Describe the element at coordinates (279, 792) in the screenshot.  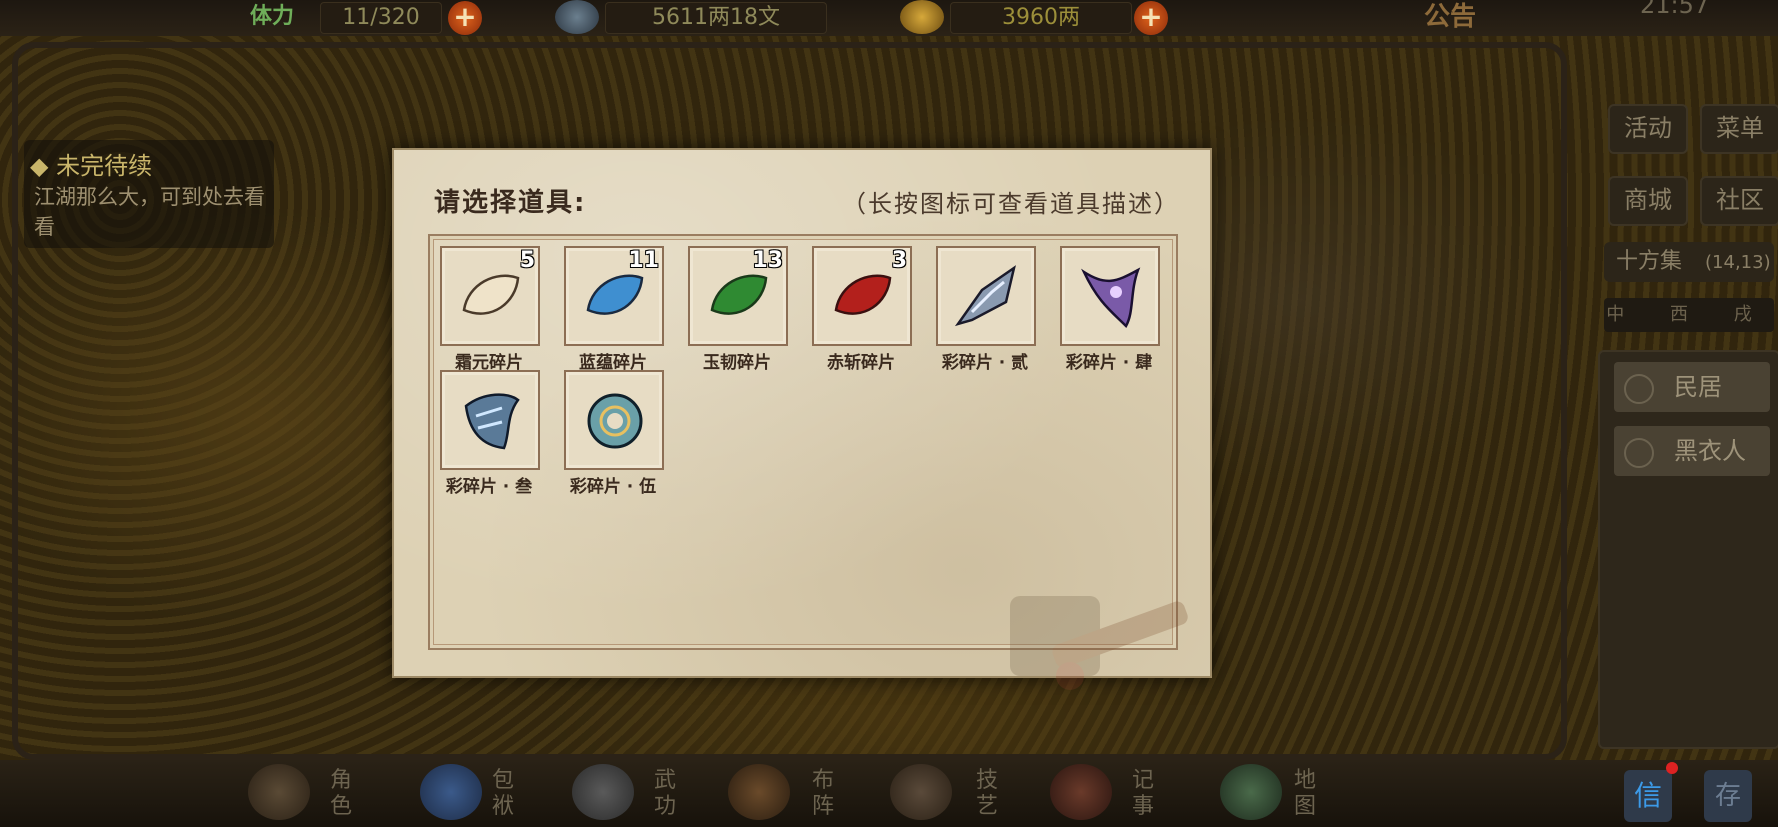
I see `character-icon` at that location.